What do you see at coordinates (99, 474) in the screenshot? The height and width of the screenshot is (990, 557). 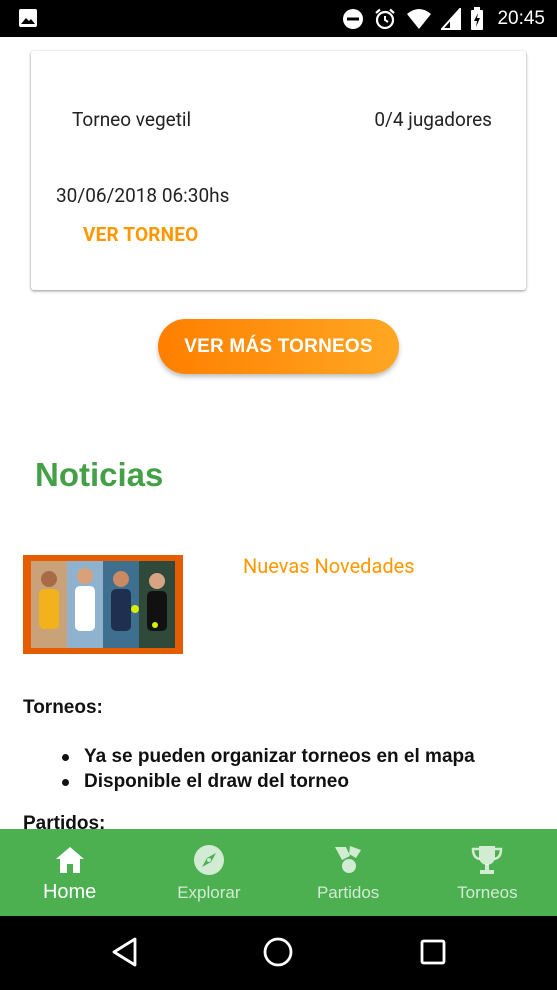 I see `news-section-title: Noticias` at bounding box center [99, 474].